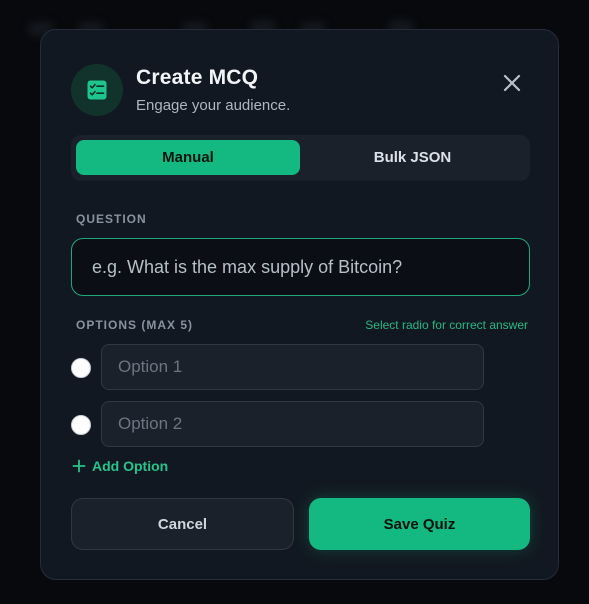 Image resolution: width=589 pixels, height=604 pixels. I want to click on modal-title: Create MCQ, so click(197, 77).